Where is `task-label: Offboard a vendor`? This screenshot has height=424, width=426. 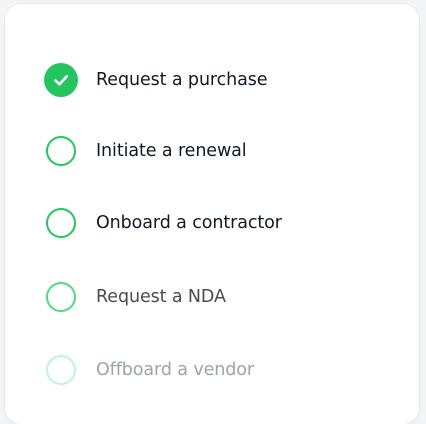 task-label: Offboard a vendor is located at coordinates (175, 370).